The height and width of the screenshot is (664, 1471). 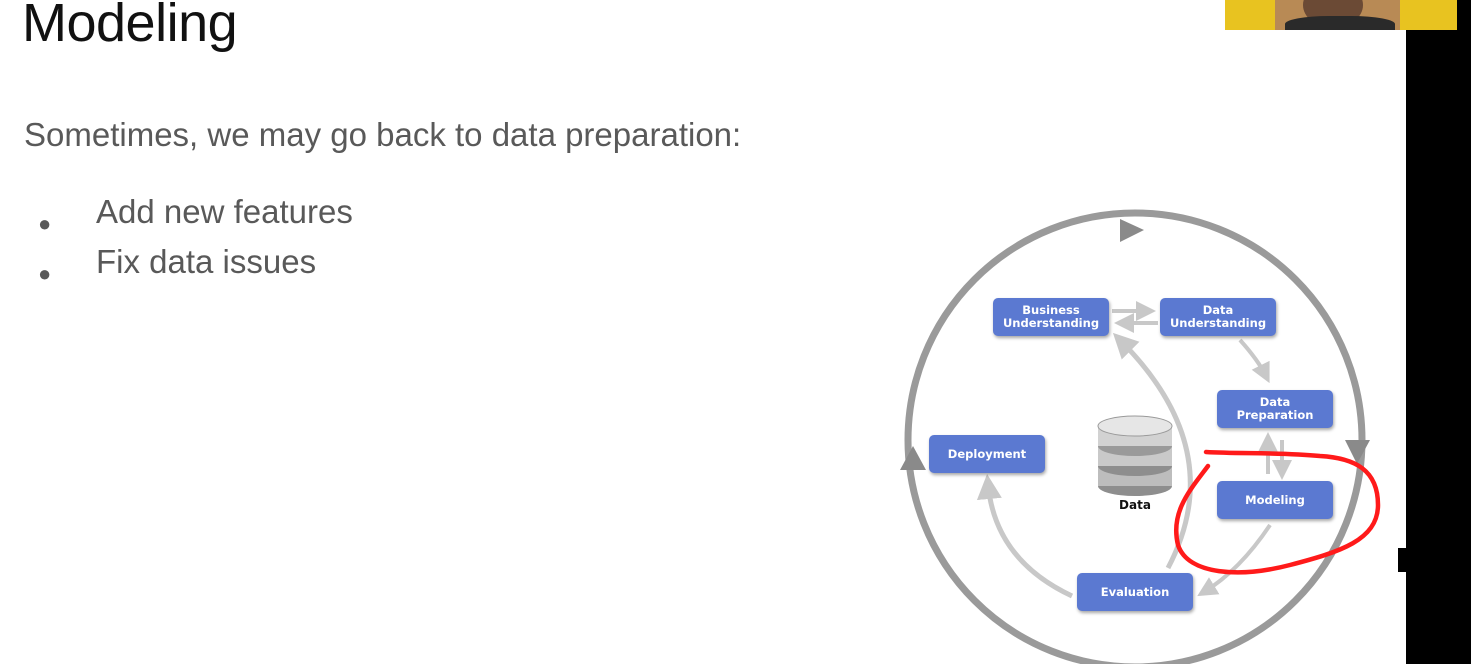 I want to click on webcam-person-shirt, so click(x=1340, y=23).